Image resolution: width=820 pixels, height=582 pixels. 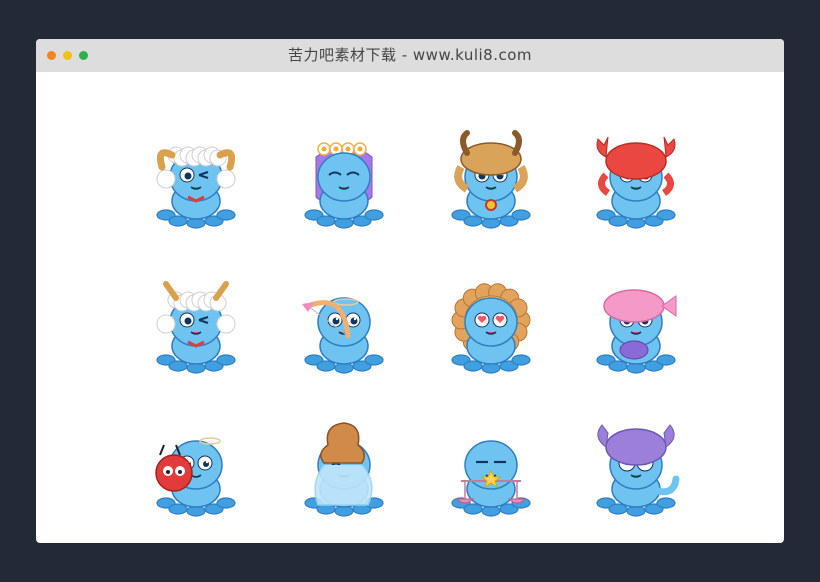 I want to click on pisces-octopus-sticker, so click(x=636, y=327).